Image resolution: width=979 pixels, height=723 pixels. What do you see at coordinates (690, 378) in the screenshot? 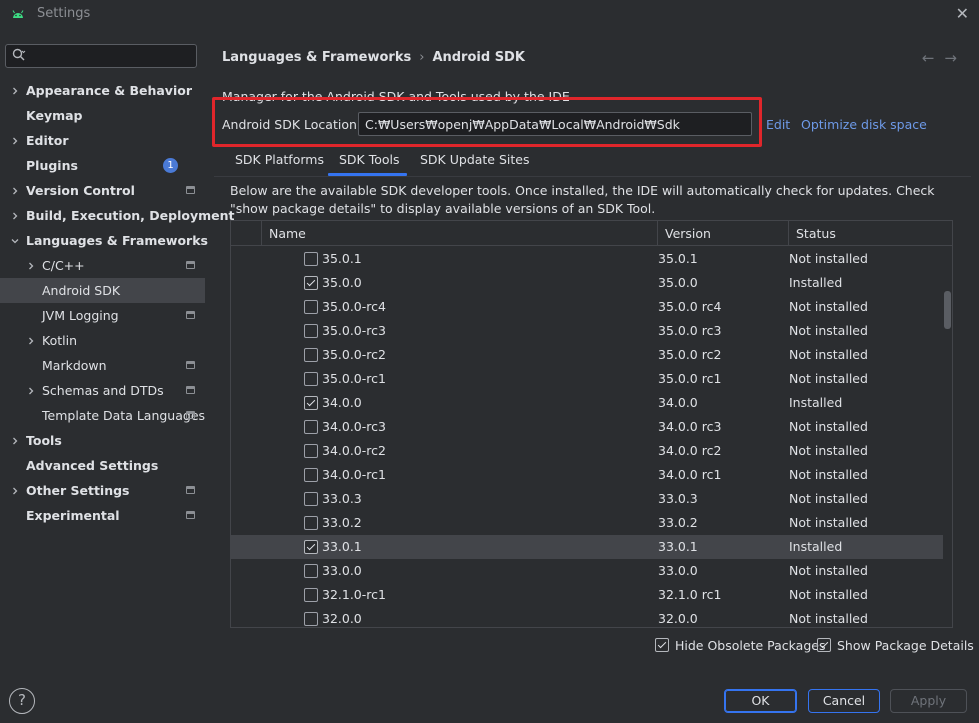
I see `package-version: 35.0.0 rc1` at bounding box center [690, 378].